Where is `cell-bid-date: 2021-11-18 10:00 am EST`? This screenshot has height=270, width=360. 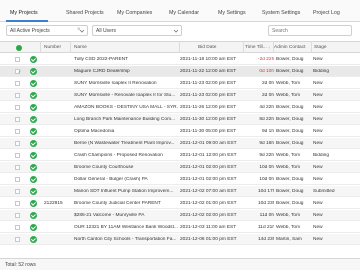 cell-bid-date: 2021-11-18 10:00 am EST is located at coordinates (208, 59).